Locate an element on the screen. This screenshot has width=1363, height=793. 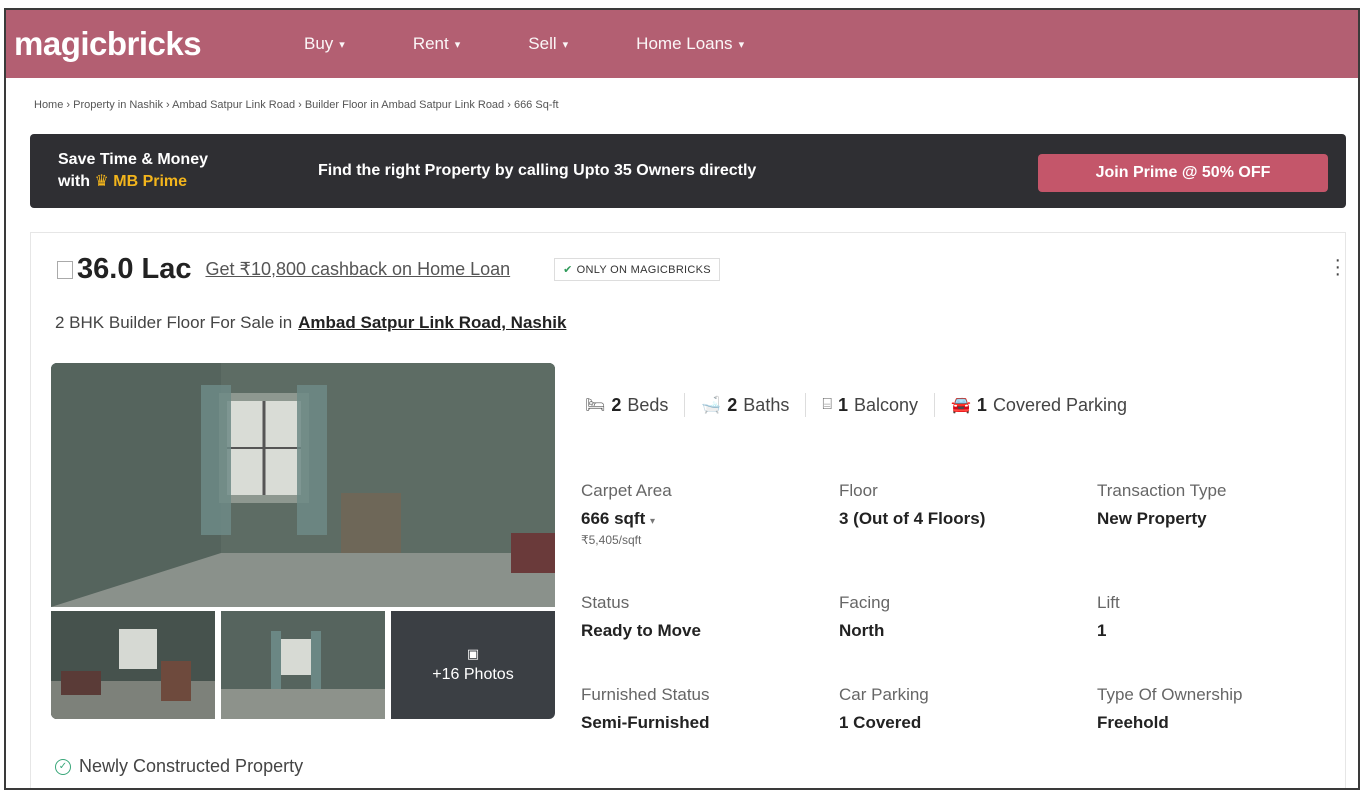
nav-rent: Rent ▾ is located at coordinates (436, 44).